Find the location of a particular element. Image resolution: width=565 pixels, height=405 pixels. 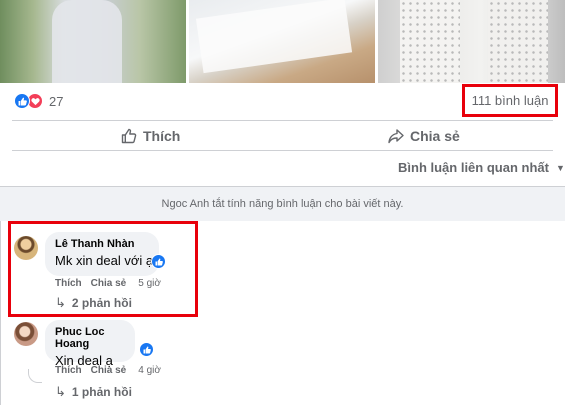

view-replies-link: ↳ 1 phản hồi is located at coordinates (93, 392).